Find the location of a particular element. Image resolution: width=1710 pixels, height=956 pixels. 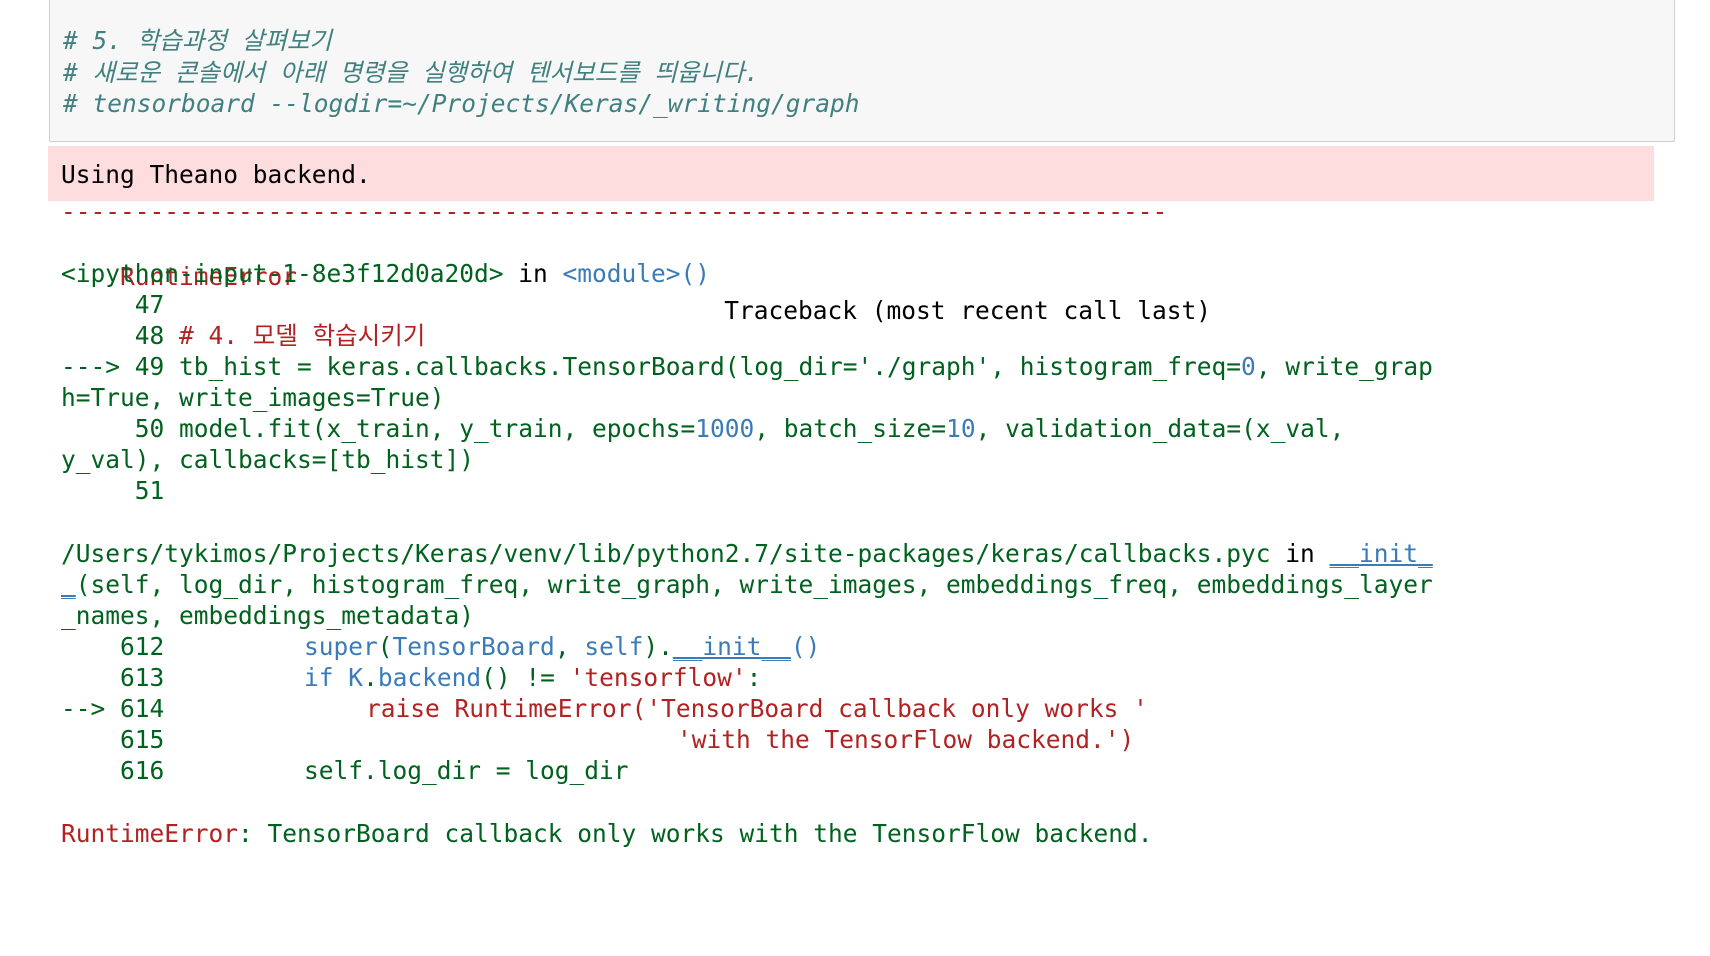

frame-function: __init_ is located at coordinates (1381, 553).